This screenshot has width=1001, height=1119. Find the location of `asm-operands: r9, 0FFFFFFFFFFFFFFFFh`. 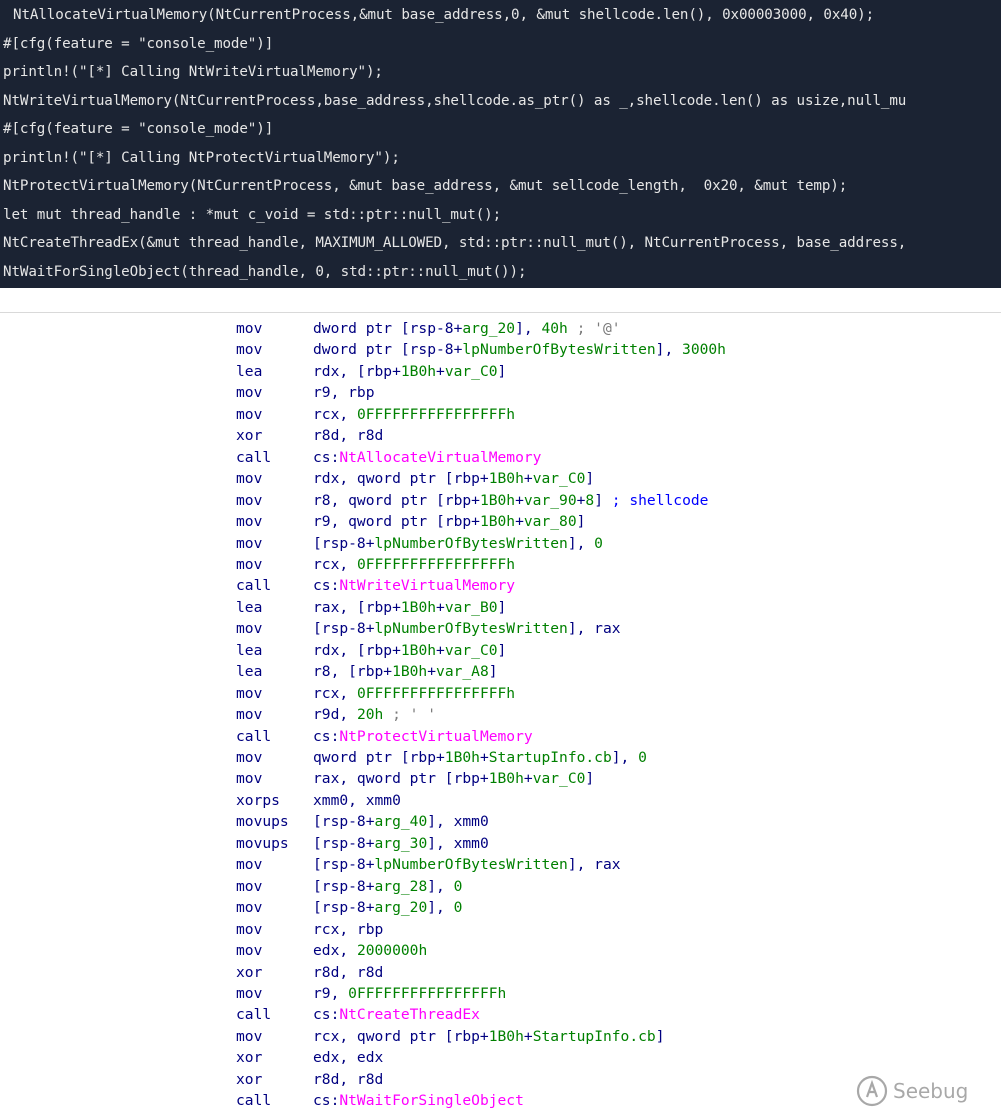

asm-operands: r9, 0FFFFFFFFFFFFFFFFh is located at coordinates (409, 994).